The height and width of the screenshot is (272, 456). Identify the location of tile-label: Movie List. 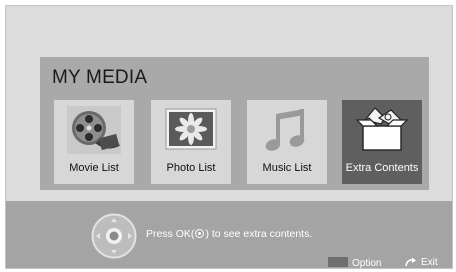
(94, 168).